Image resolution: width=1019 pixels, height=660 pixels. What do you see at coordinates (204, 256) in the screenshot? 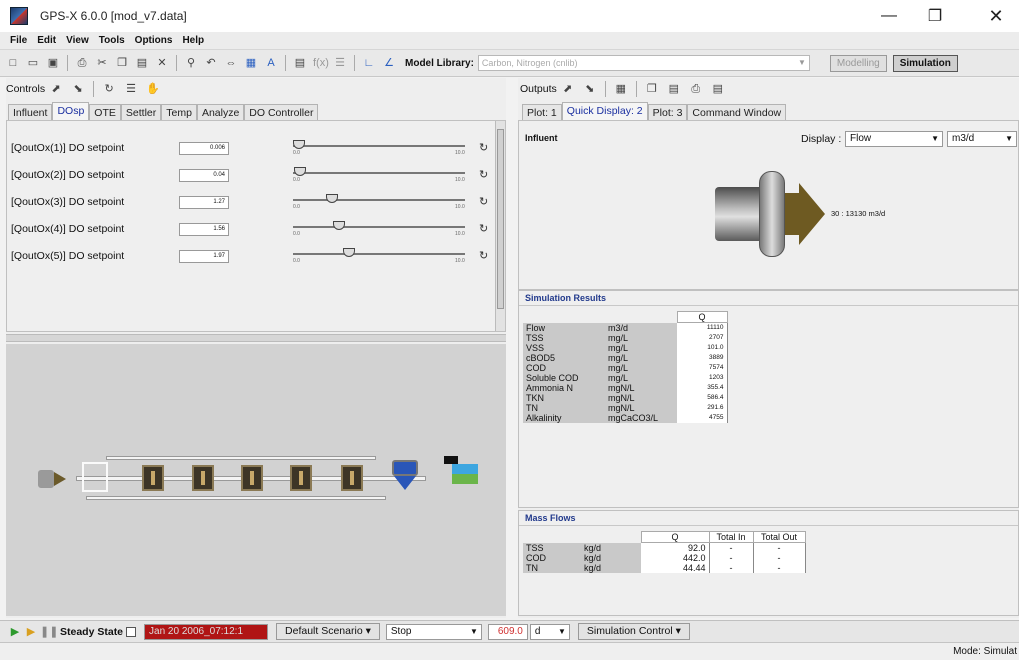
I see `control-value-input: 1.97` at bounding box center [204, 256].